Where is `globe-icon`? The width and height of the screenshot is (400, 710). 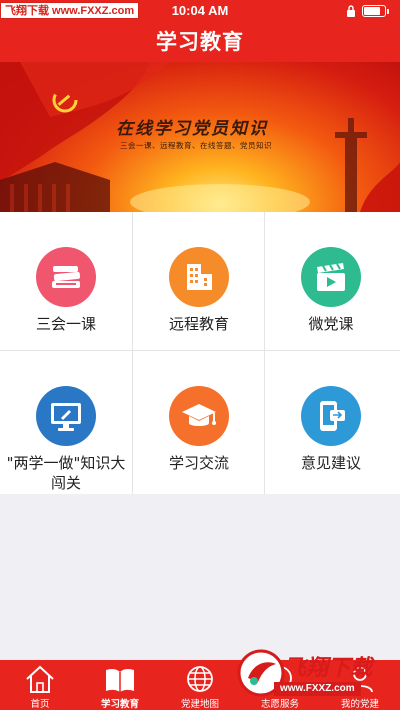
globe-icon is located at coordinates (200, 679).